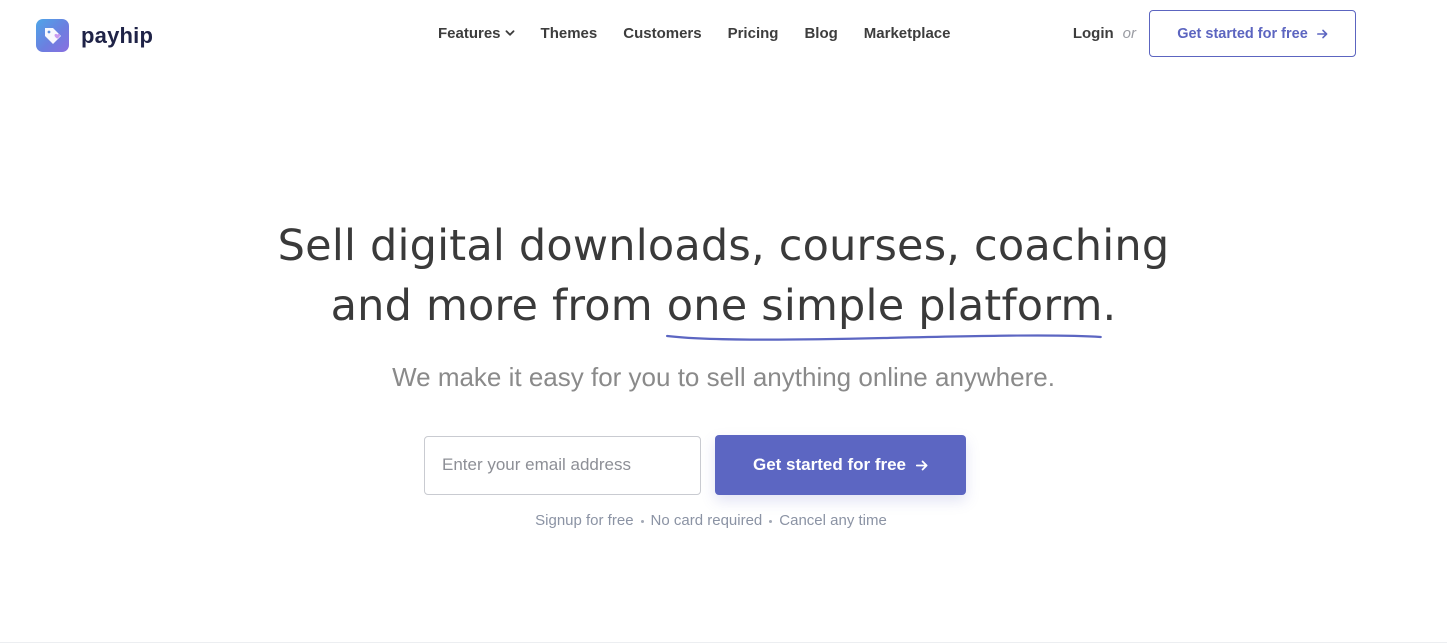 Image resolution: width=1447 pixels, height=643 pixels. I want to click on hero-get-started-label: Get started for free, so click(829, 464).